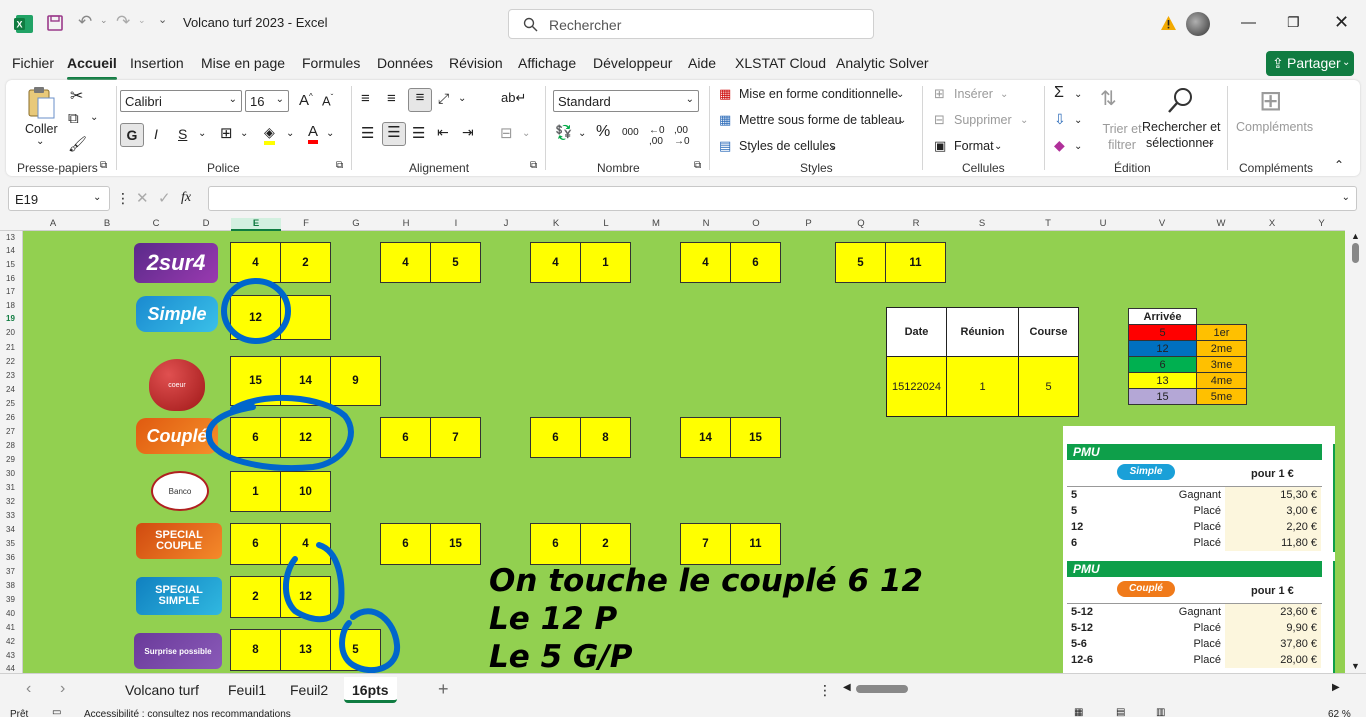 This screenshot has height=717, width=1366. Describe the element at coordinates (630, 132) in the screenshot. I see `thousands-separator-icon: 000` at that location.